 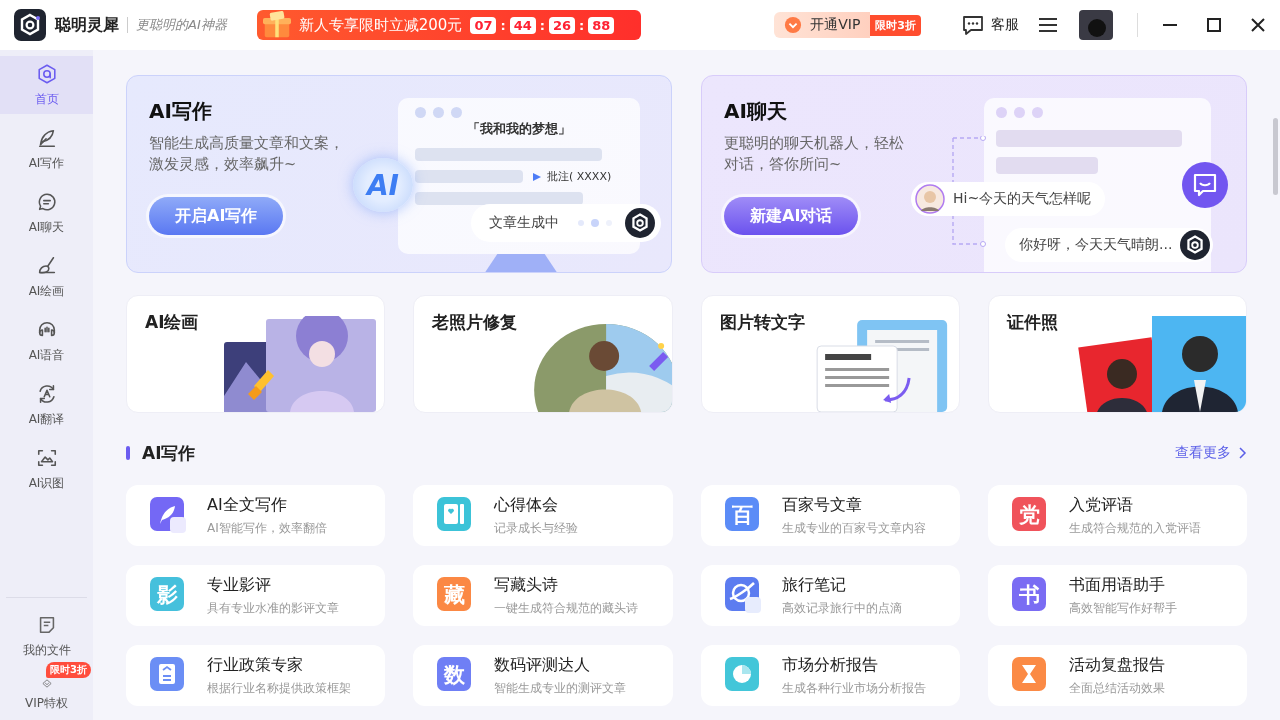 What do you see at coordinates (853, 688) in the screenshot?
I see `feature-description: 生成各种行业市场分析报告` at bounding box center [853, 688].